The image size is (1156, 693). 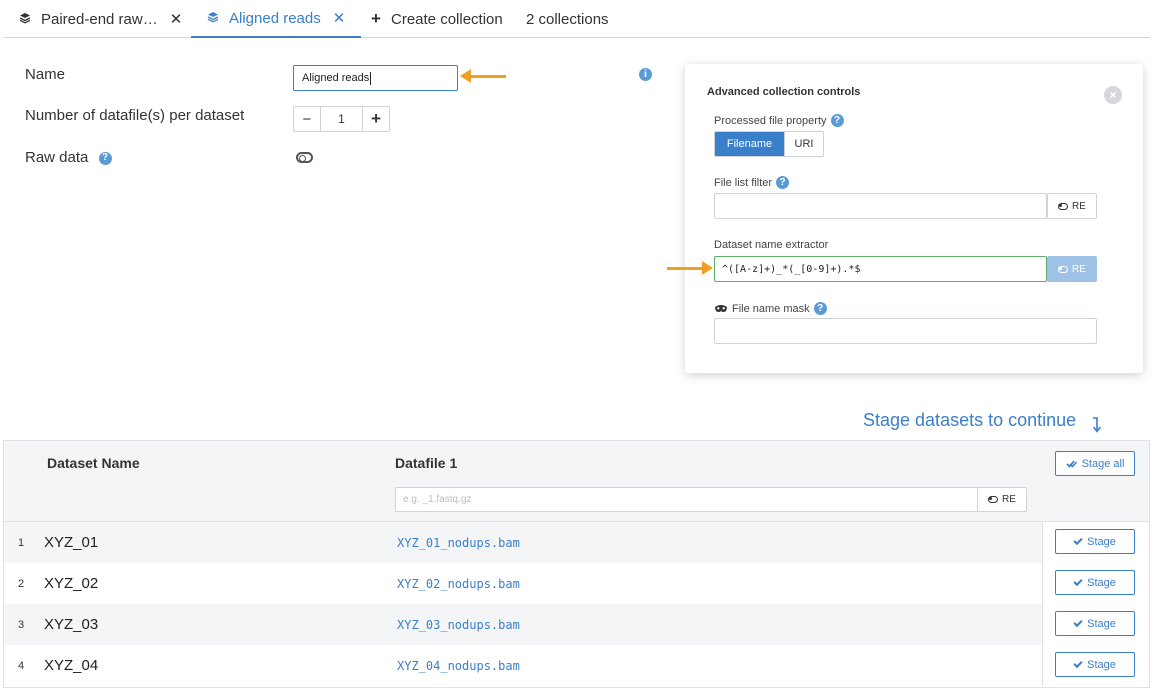 What do you see at coordinates (712, 665) in the screenshot?
I see `datafile-name: XYZ_04_nodups.bam` at bounding box center [712, 665].